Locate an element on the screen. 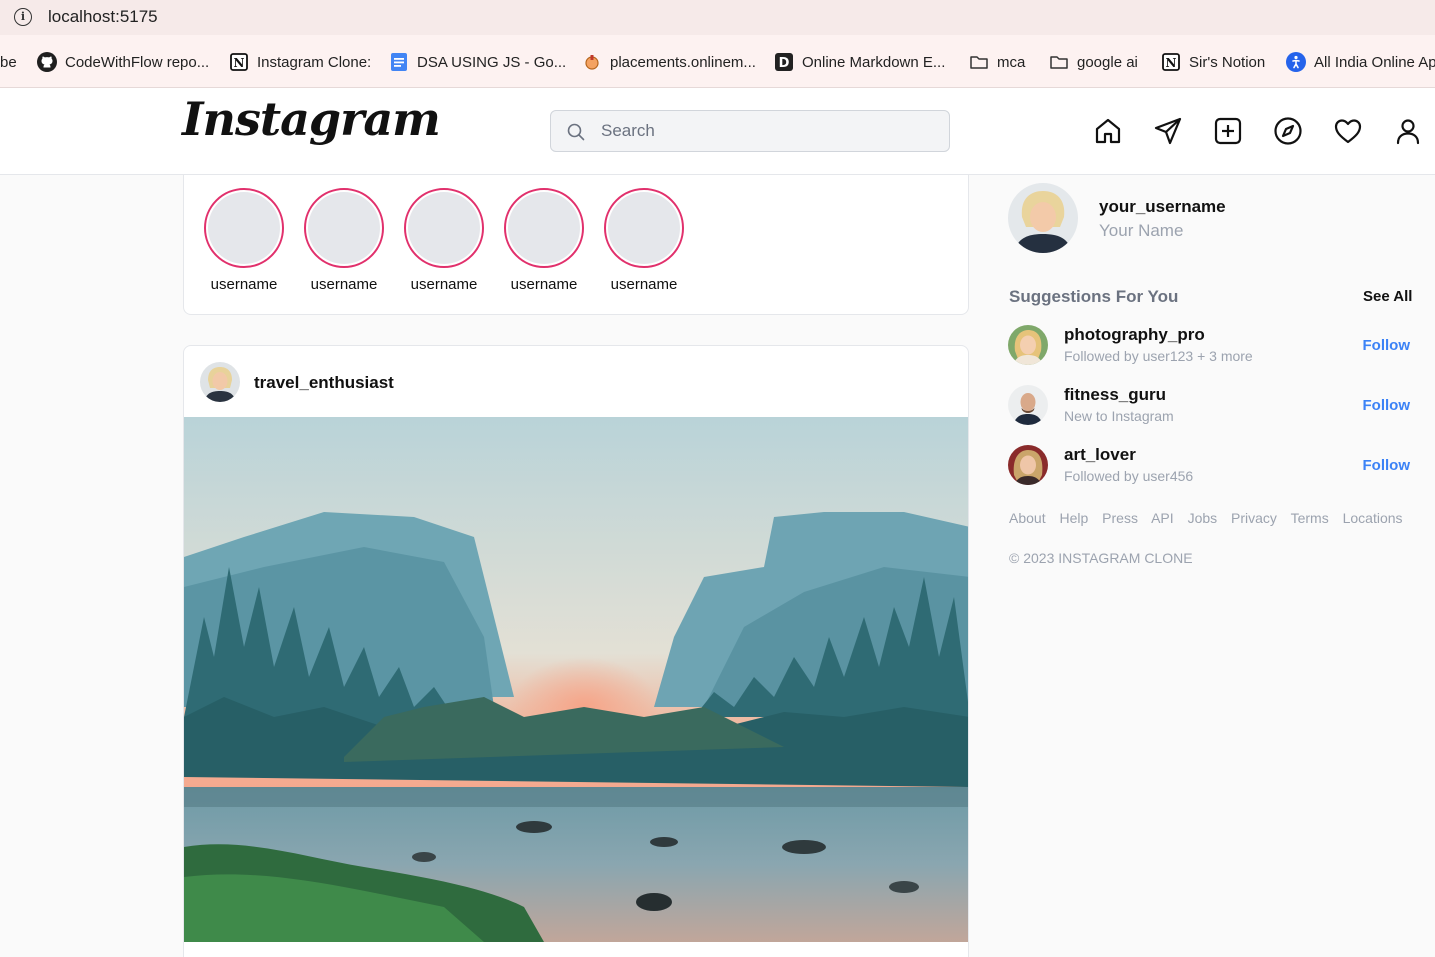  bookmark-item: google ai is located at coordinates (1093, 62).